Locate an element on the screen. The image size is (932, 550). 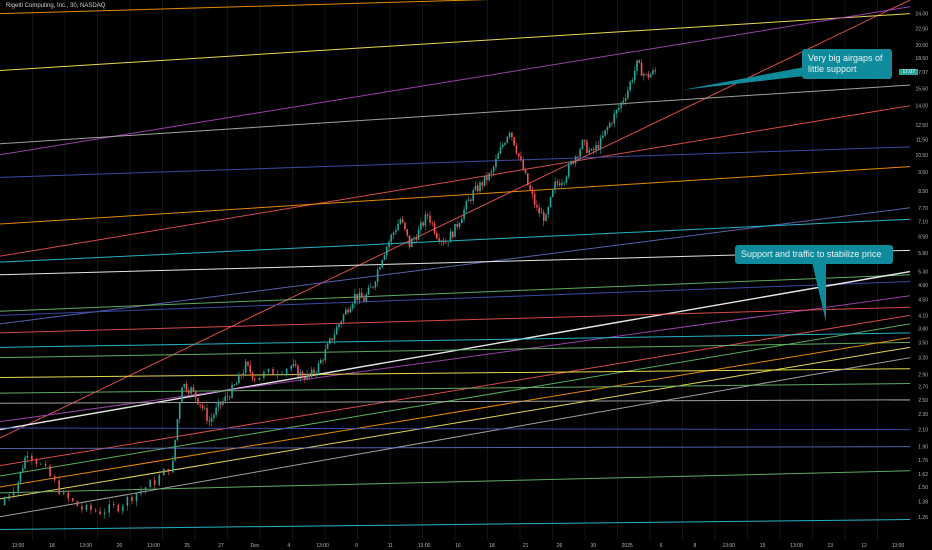
x-tick-label: 25 is located at coordinates (187, 546).